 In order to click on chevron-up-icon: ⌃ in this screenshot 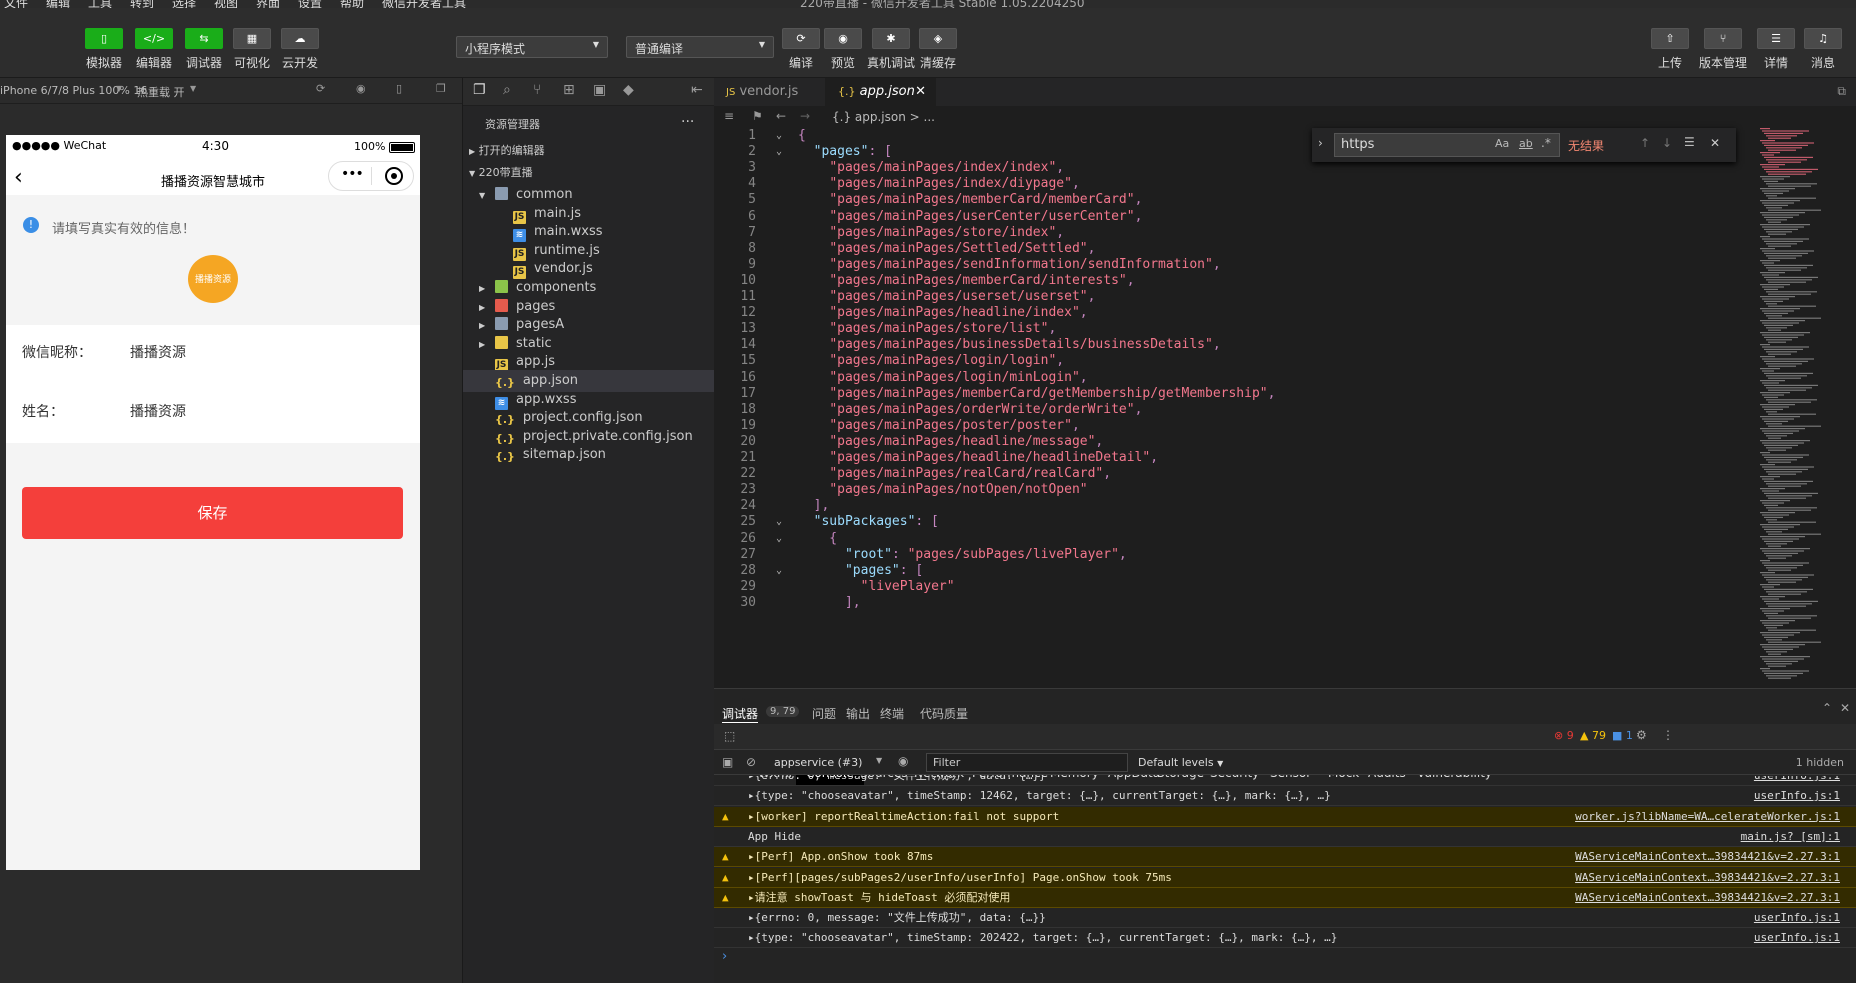, I will do `click(1827, 708)`.